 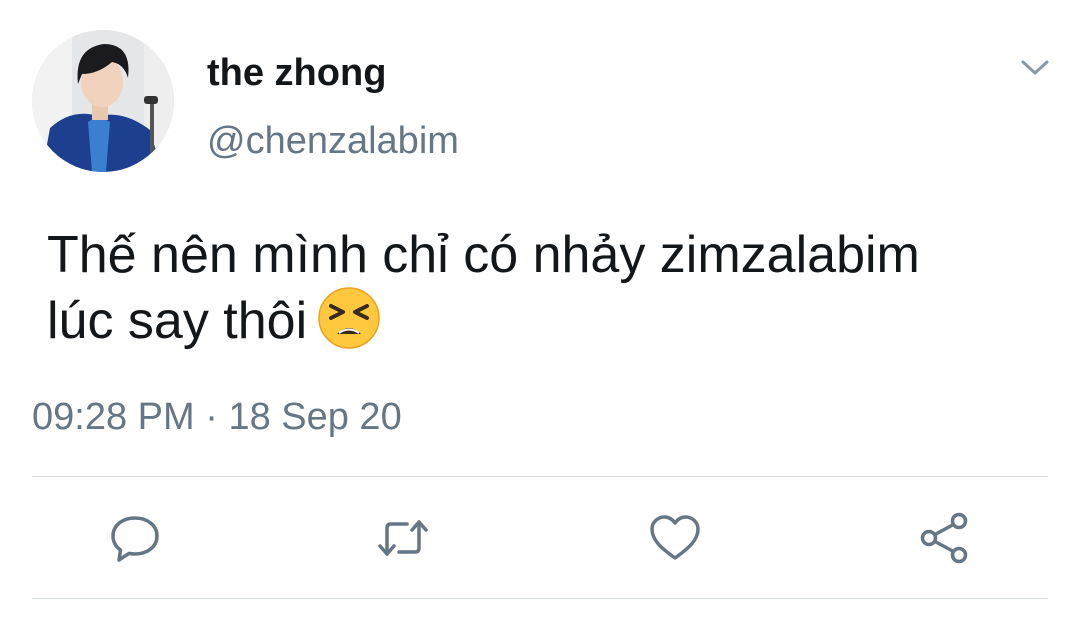 What do you see at coordinates (483, 255) in the screenshot?
I see `tweet-text-line-1: Thế nên mình chỉ có nhảy zimzalabim` at bounding box center [483, 255].